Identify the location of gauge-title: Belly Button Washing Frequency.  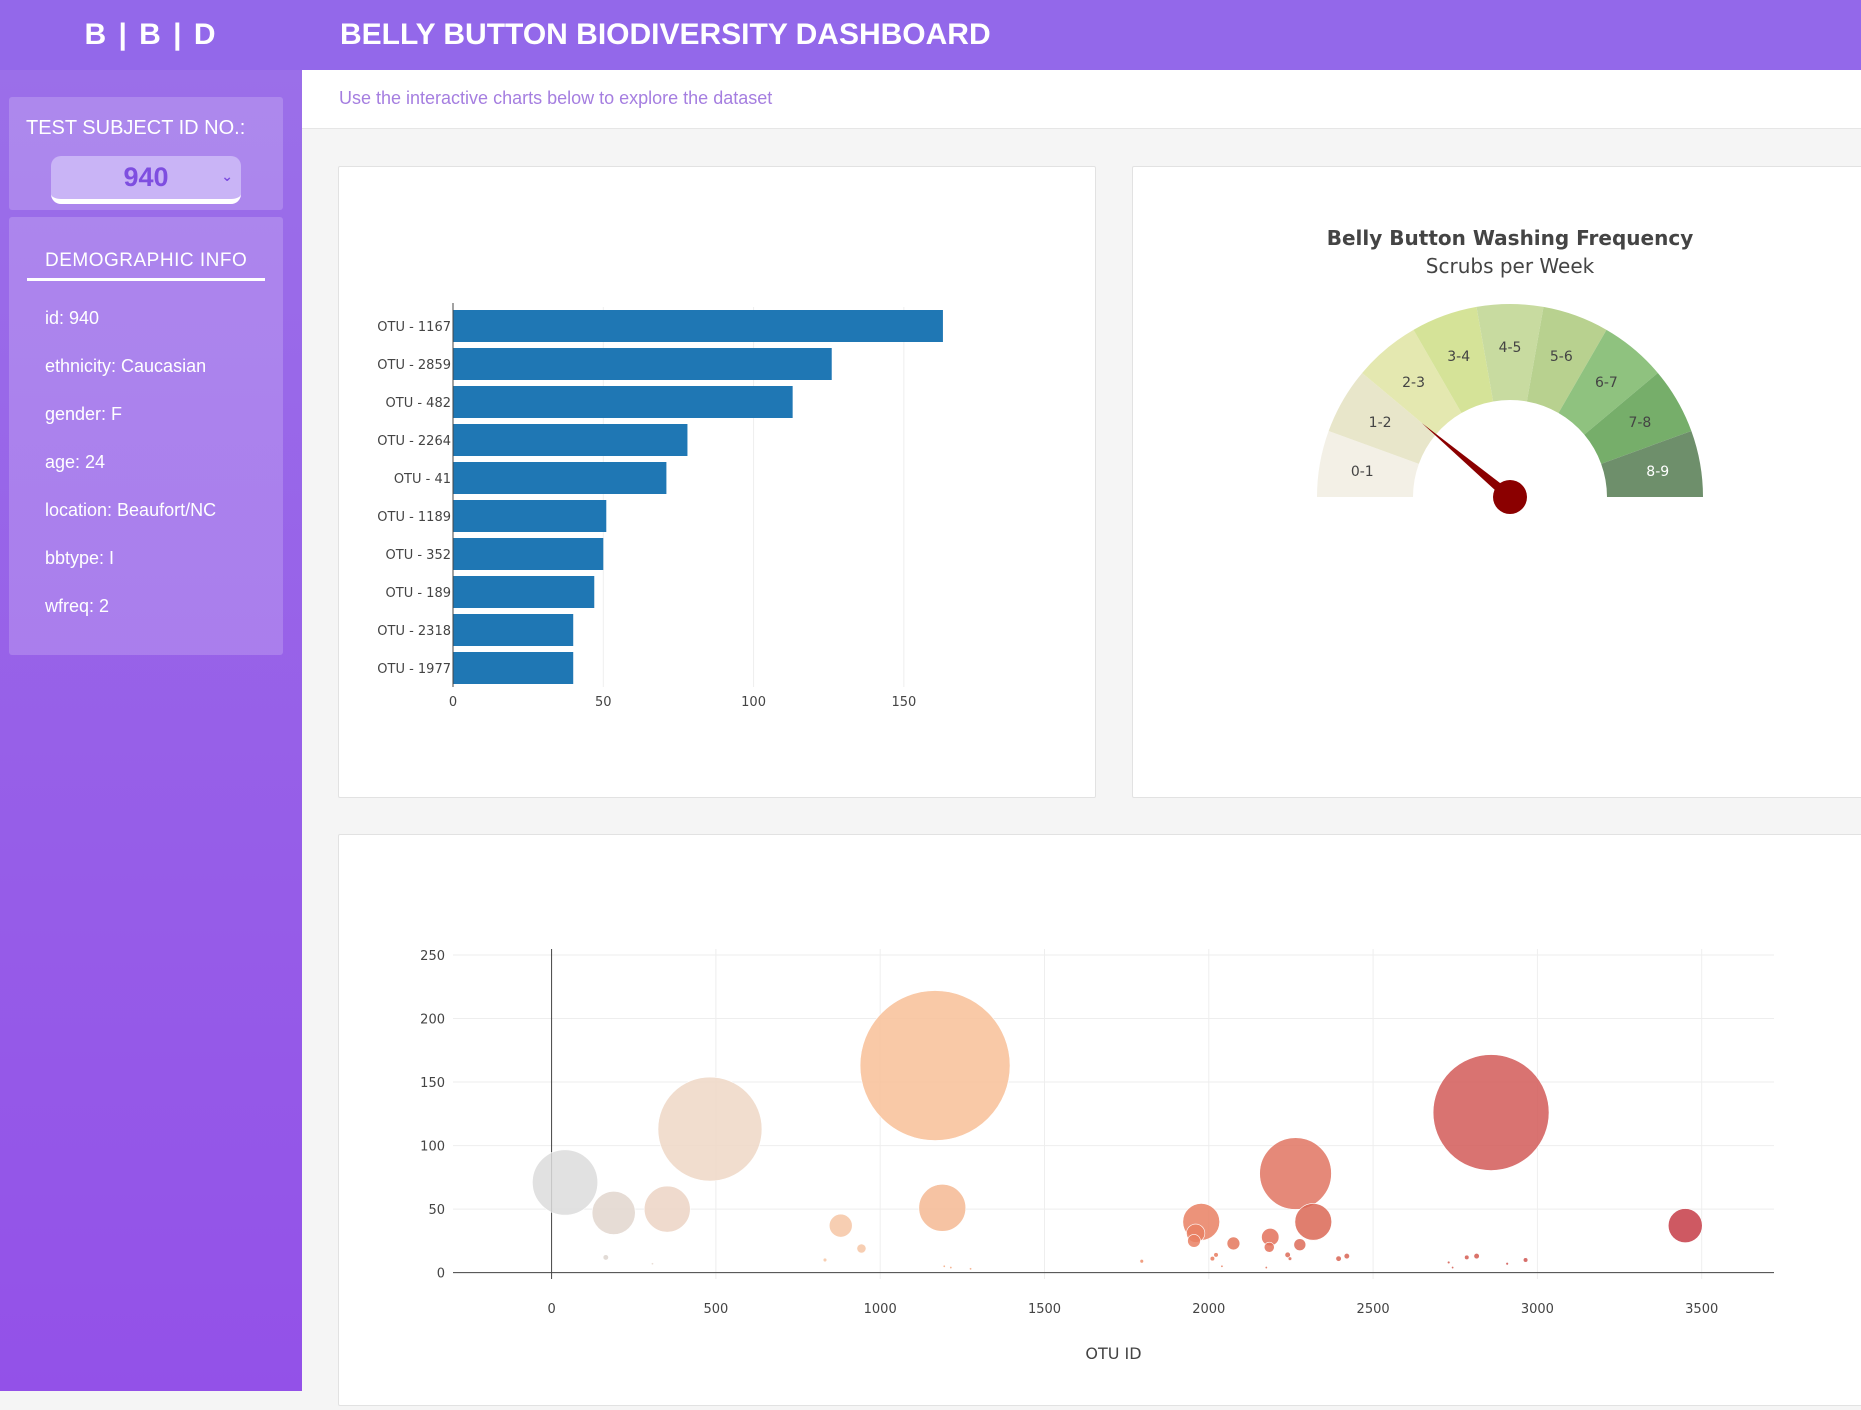
(1510, 238).